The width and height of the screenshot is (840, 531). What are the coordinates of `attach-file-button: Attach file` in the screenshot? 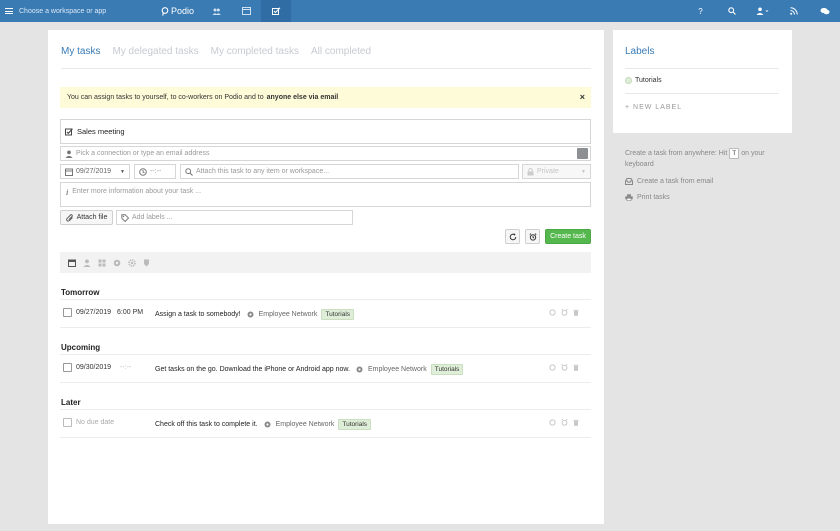 It's located at (86, 217).